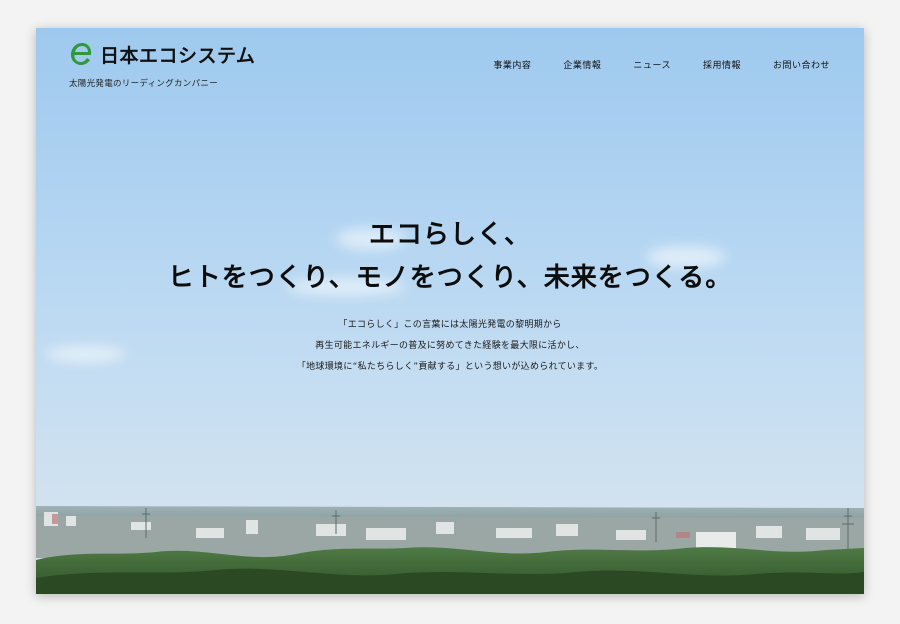 This screenshot has width=900, height=624. What do you see at coordinates (450, 325) in the screenshot?
I see `description-line: 「エコらしく」この言葉には太陽光発電の黎明期から` at bounding box center [450, 325].